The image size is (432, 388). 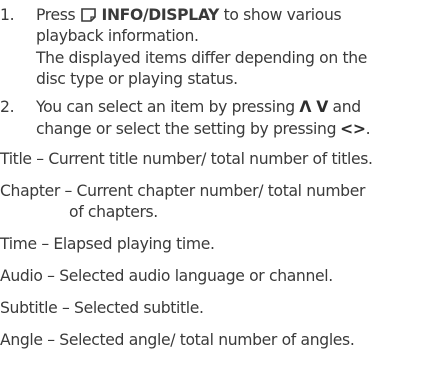 What do you see at coordinates (7, 107) in the screenshot?
I see `step-2-number: 2.` at bounding box center [7, 107].